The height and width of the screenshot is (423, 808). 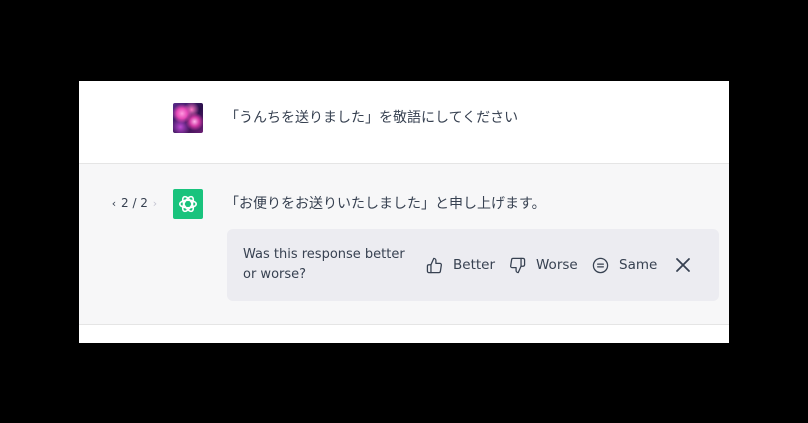 I want to click on better-button: Better, so click(x=460, y=265).